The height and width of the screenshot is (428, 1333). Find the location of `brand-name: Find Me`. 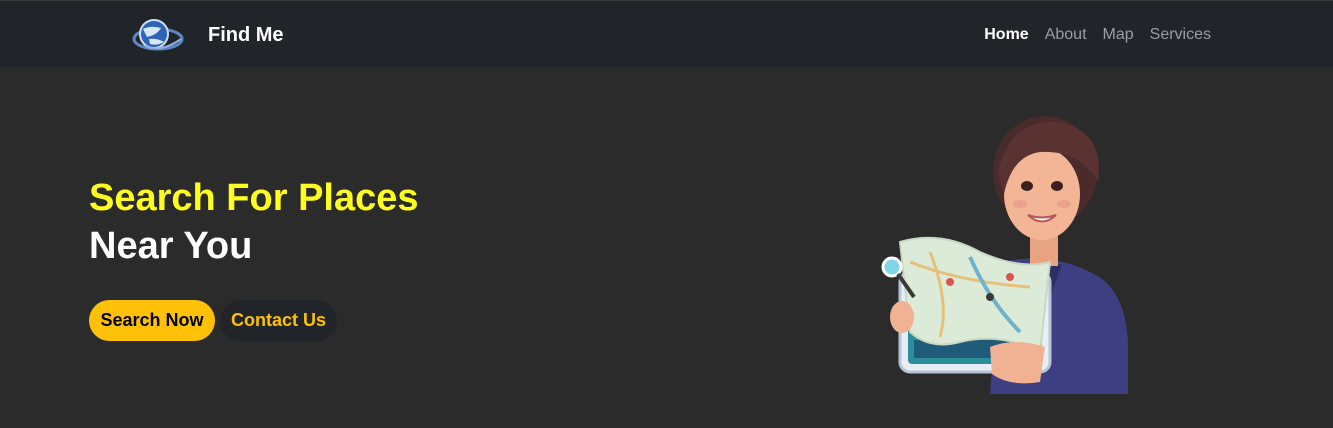

brand-name: Find Me is located at coordinates (246, 35).